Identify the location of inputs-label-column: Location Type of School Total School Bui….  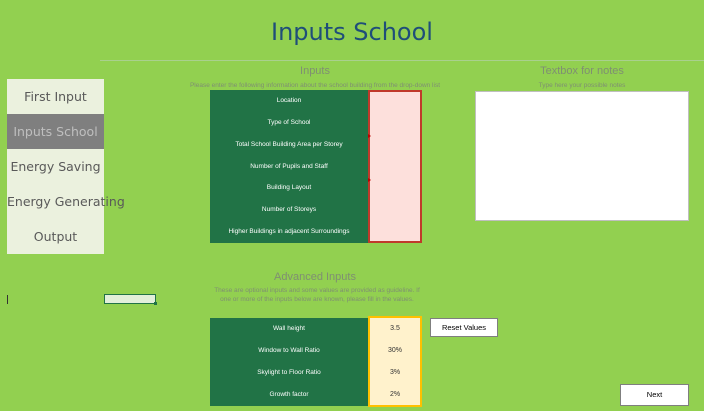
(289, 166).